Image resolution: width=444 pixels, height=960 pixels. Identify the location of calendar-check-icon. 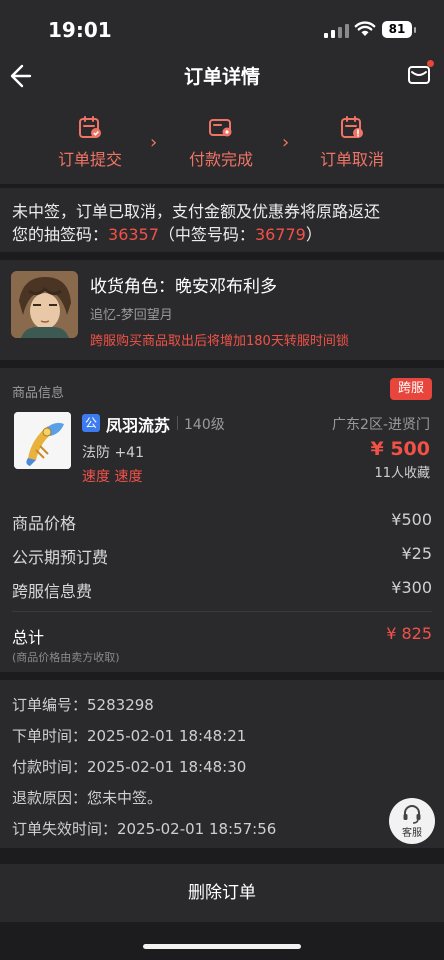
(90, 127).